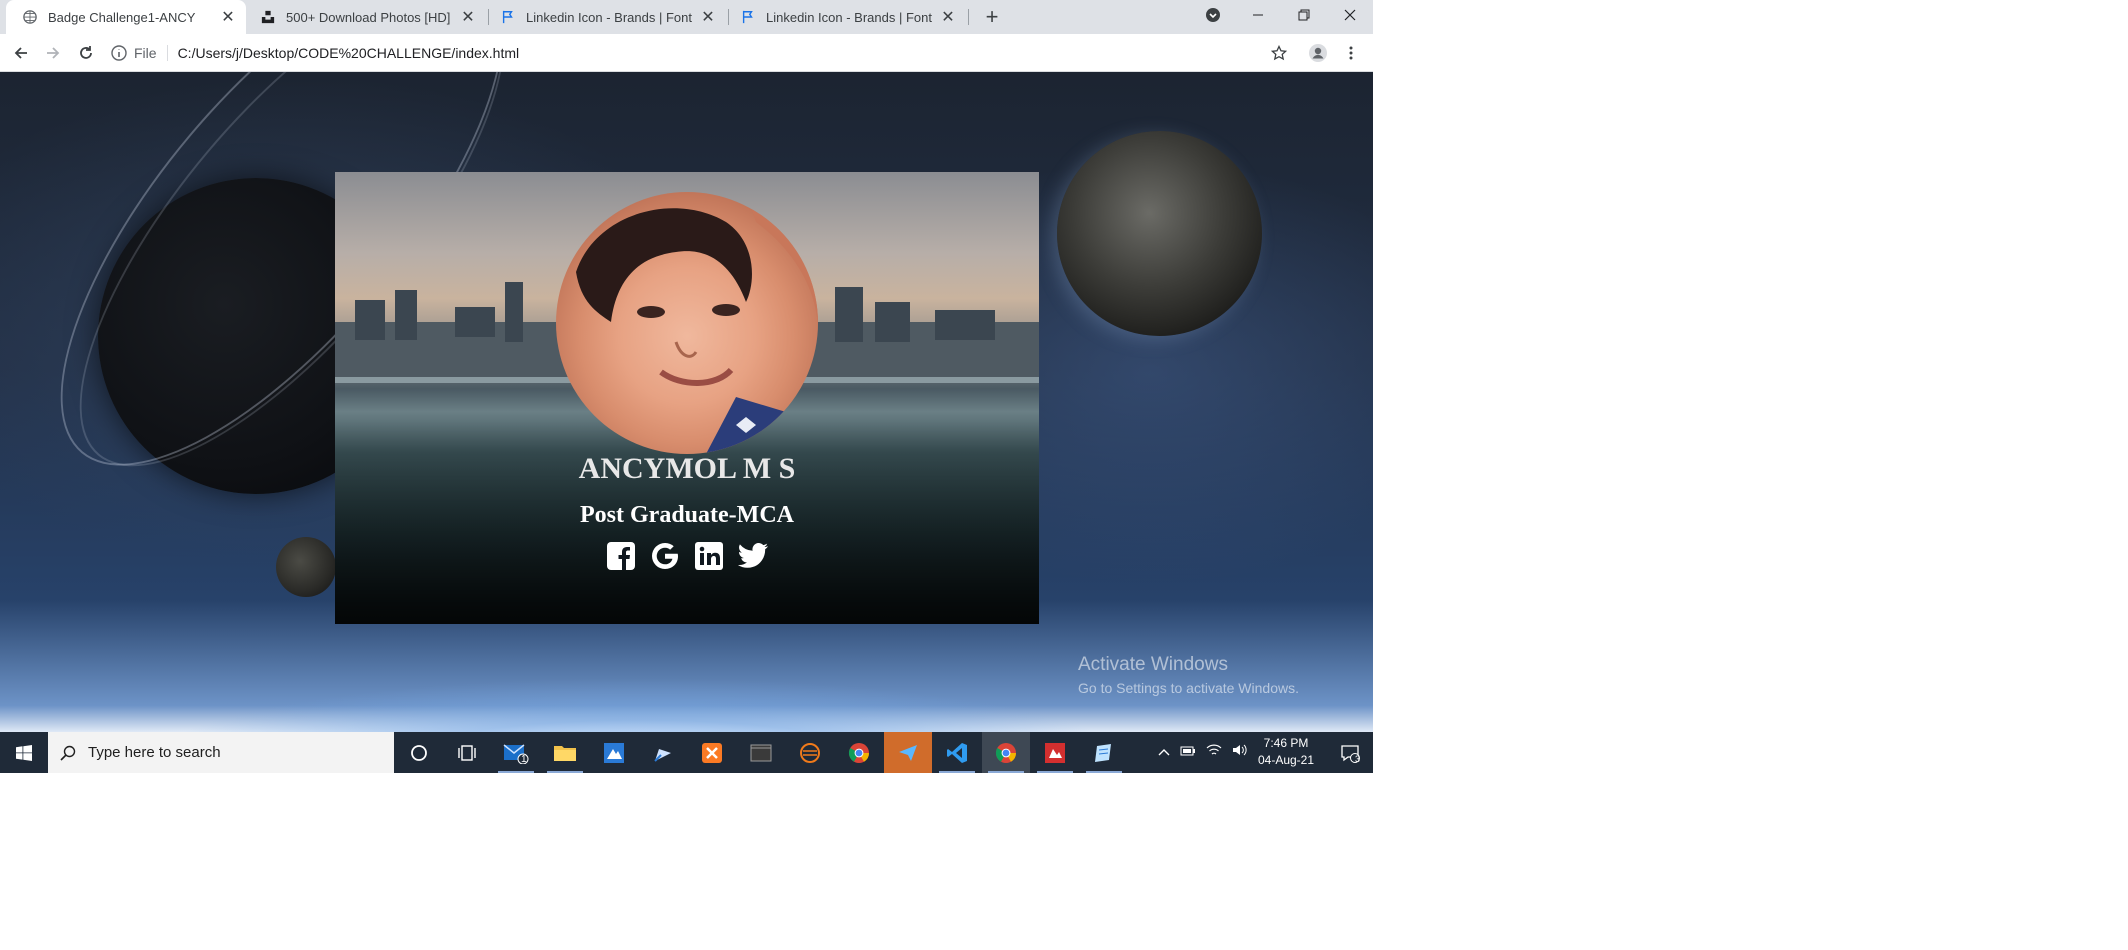  What do you see at coordinates (709, 556) in the screenshot?
I see `linkedin-icon` at bounding box center [709, 556].